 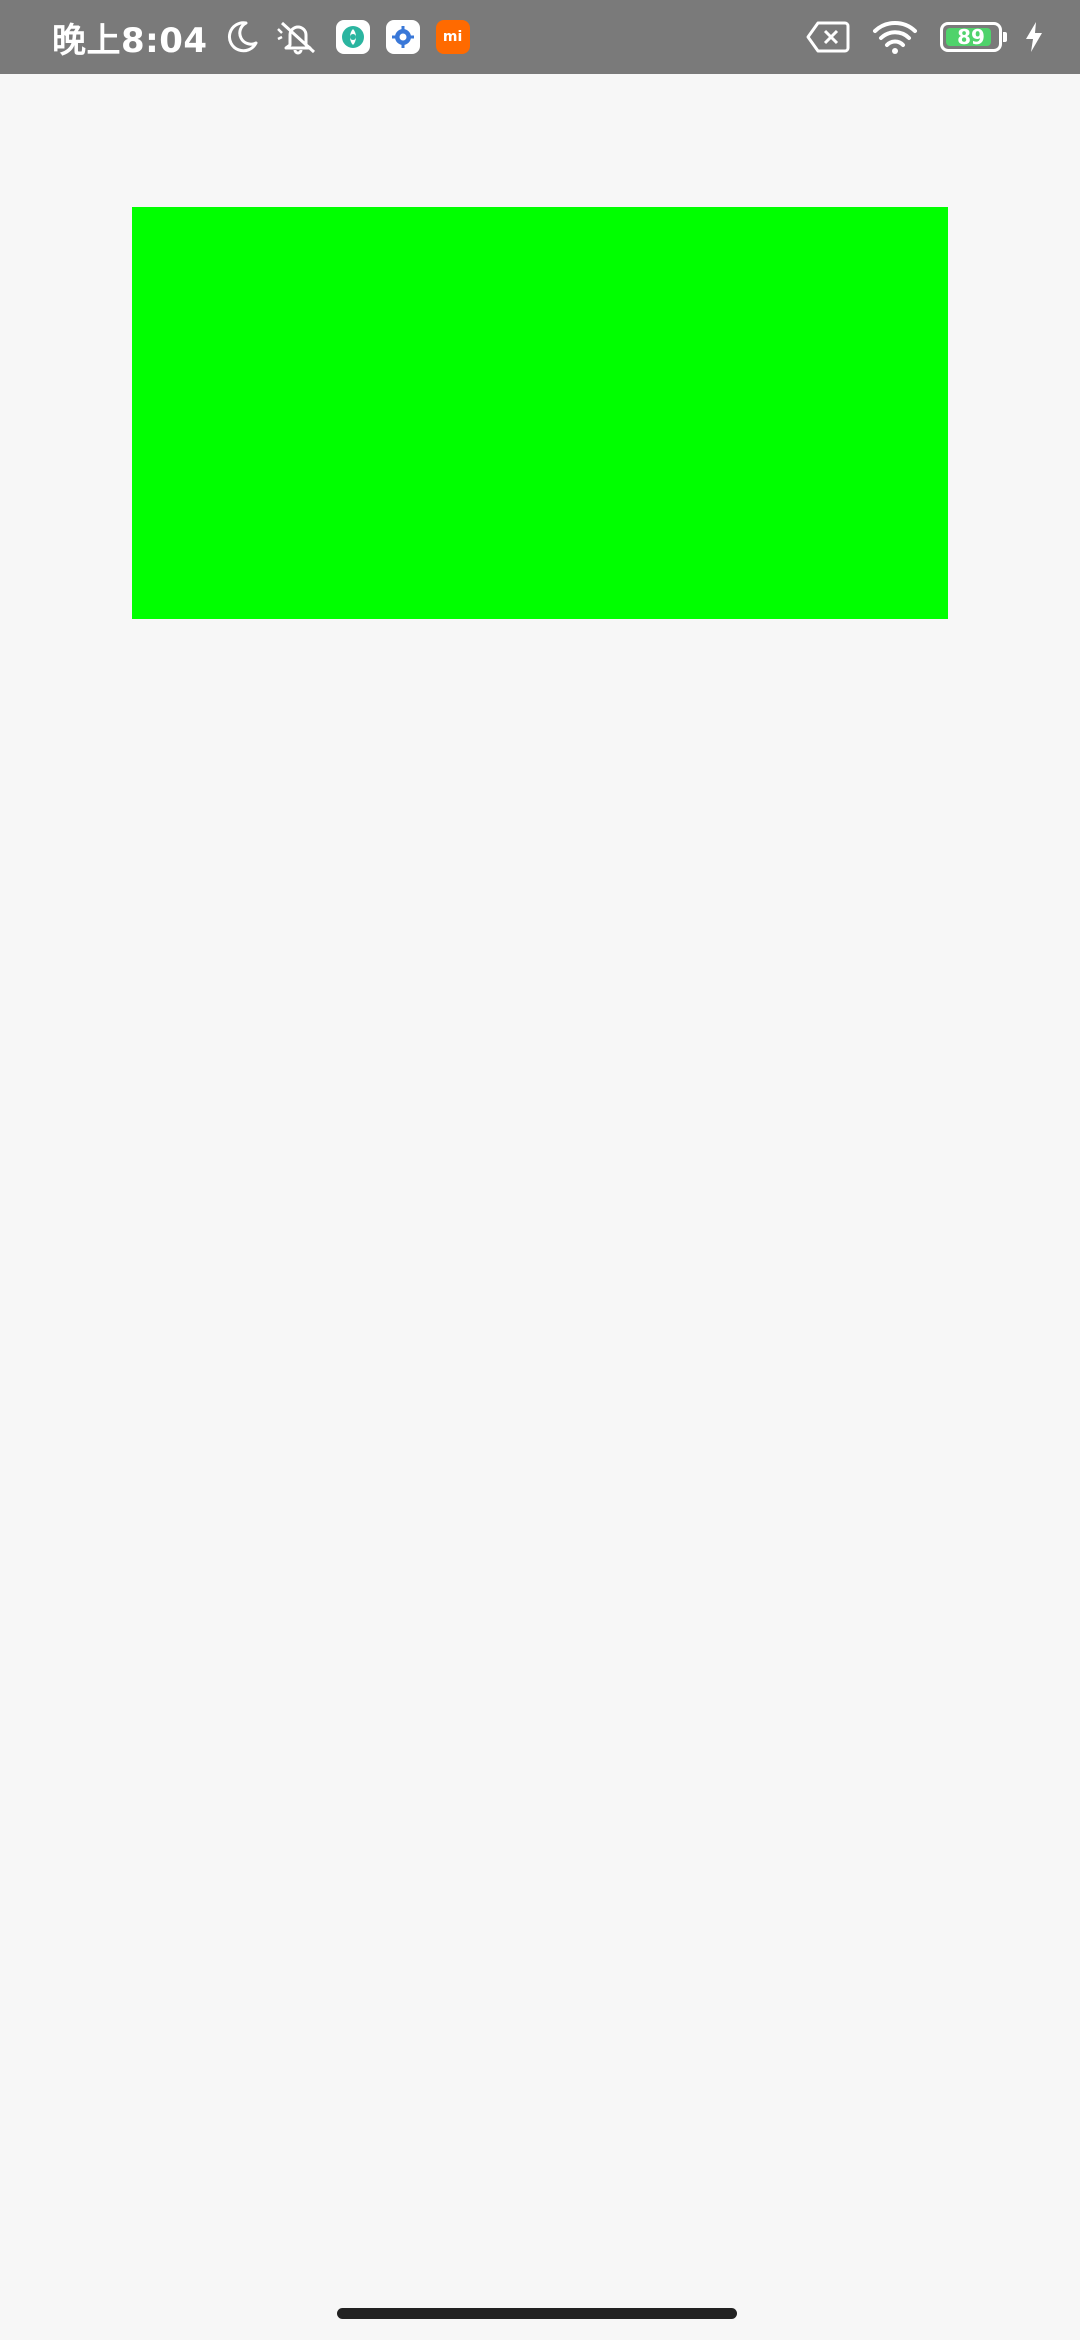 I want to click on sim-x-icon, so click(x=828, y=37).